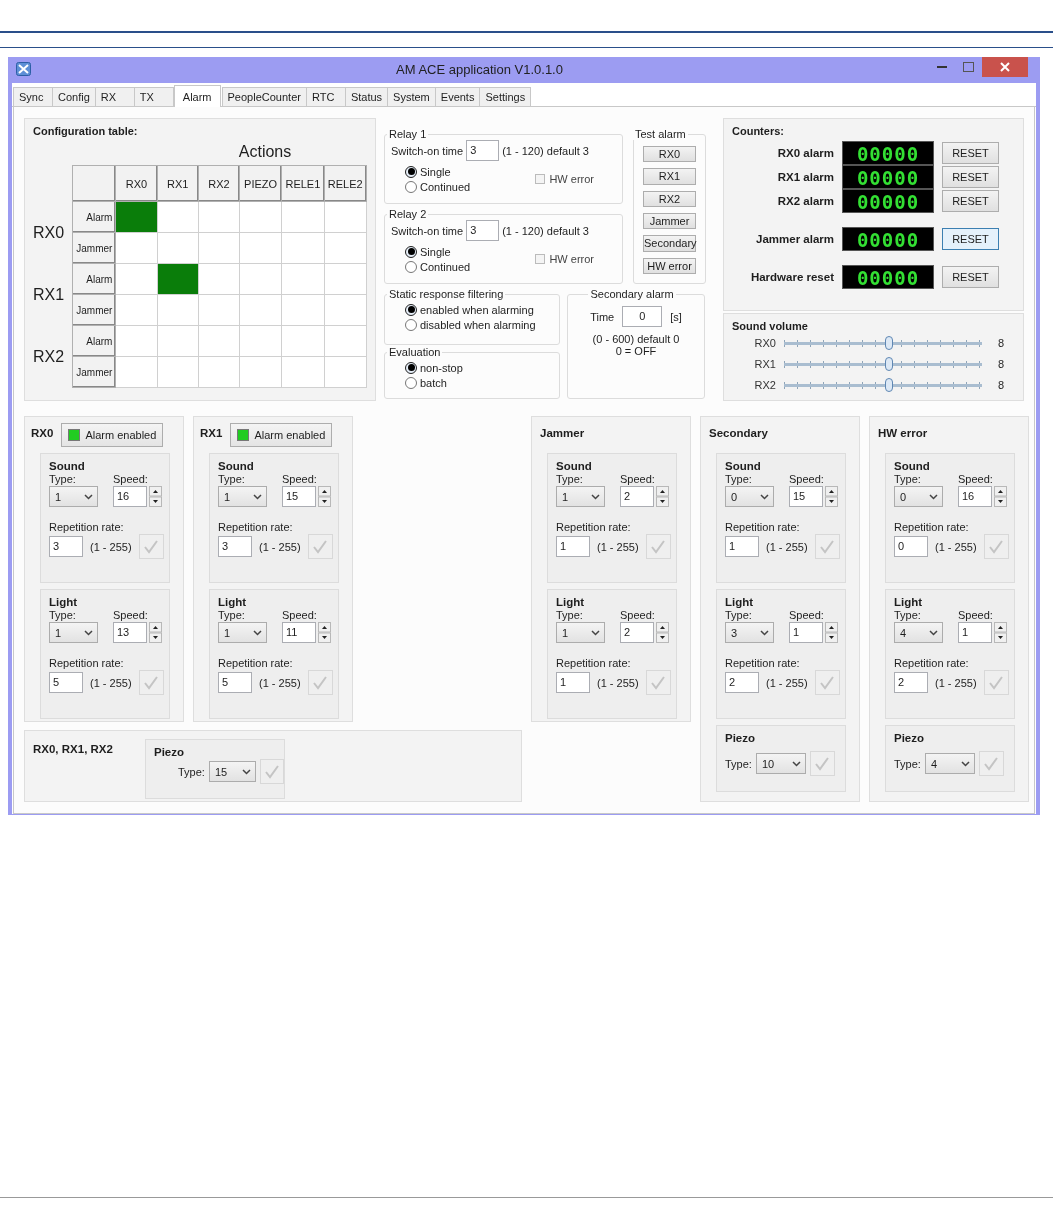 The image size is (1053, 1210). What do you see at coordinates (669, 265) in the screenshot?
I see `test-button: HW error` at bounding box center [669, 265].